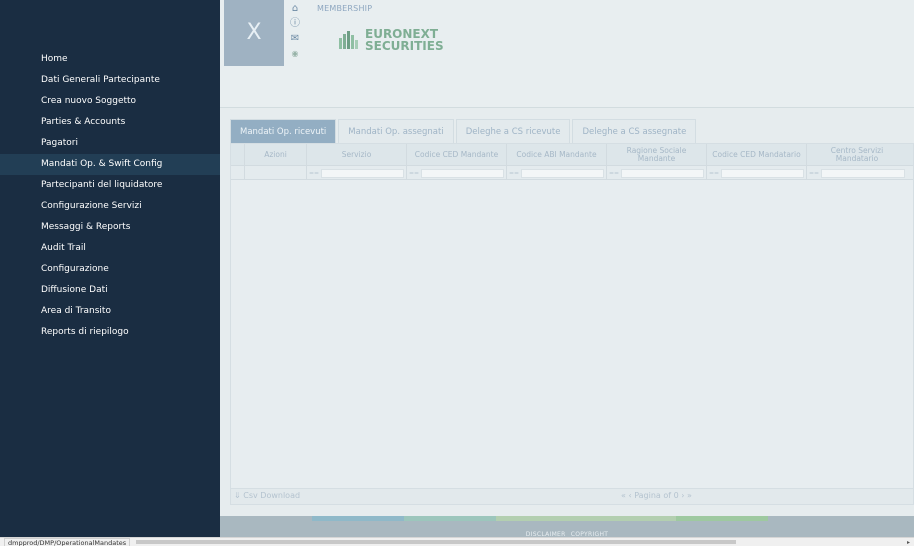  What do you see at coordinates (345, 8) in the screenshot?
I see `membership-label: MEMBERSHIP` at bounding box center [345, 8].